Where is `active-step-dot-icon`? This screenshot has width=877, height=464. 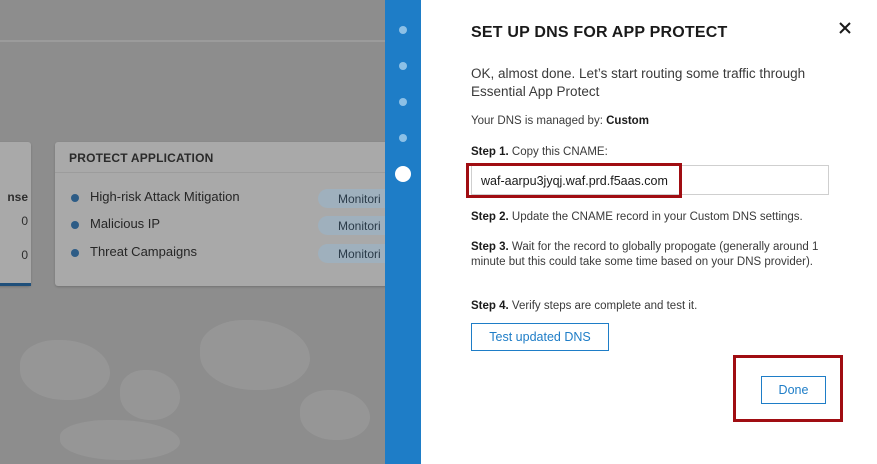 active-step-dot-icon is located at coordinates (403, 174).